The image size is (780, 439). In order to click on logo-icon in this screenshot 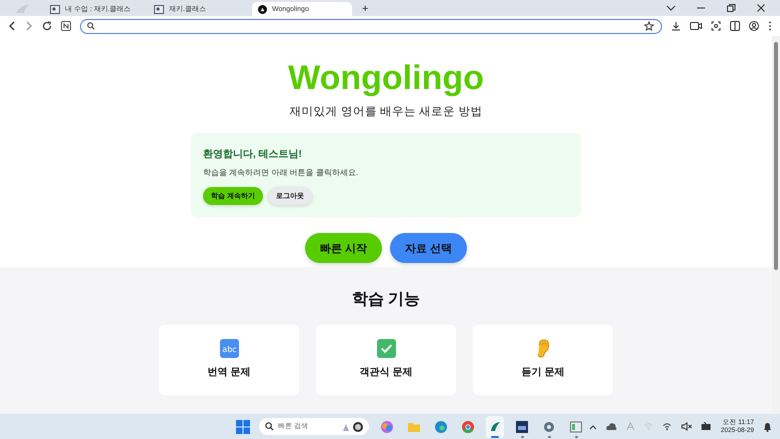, I will do `click(262, 9)`.